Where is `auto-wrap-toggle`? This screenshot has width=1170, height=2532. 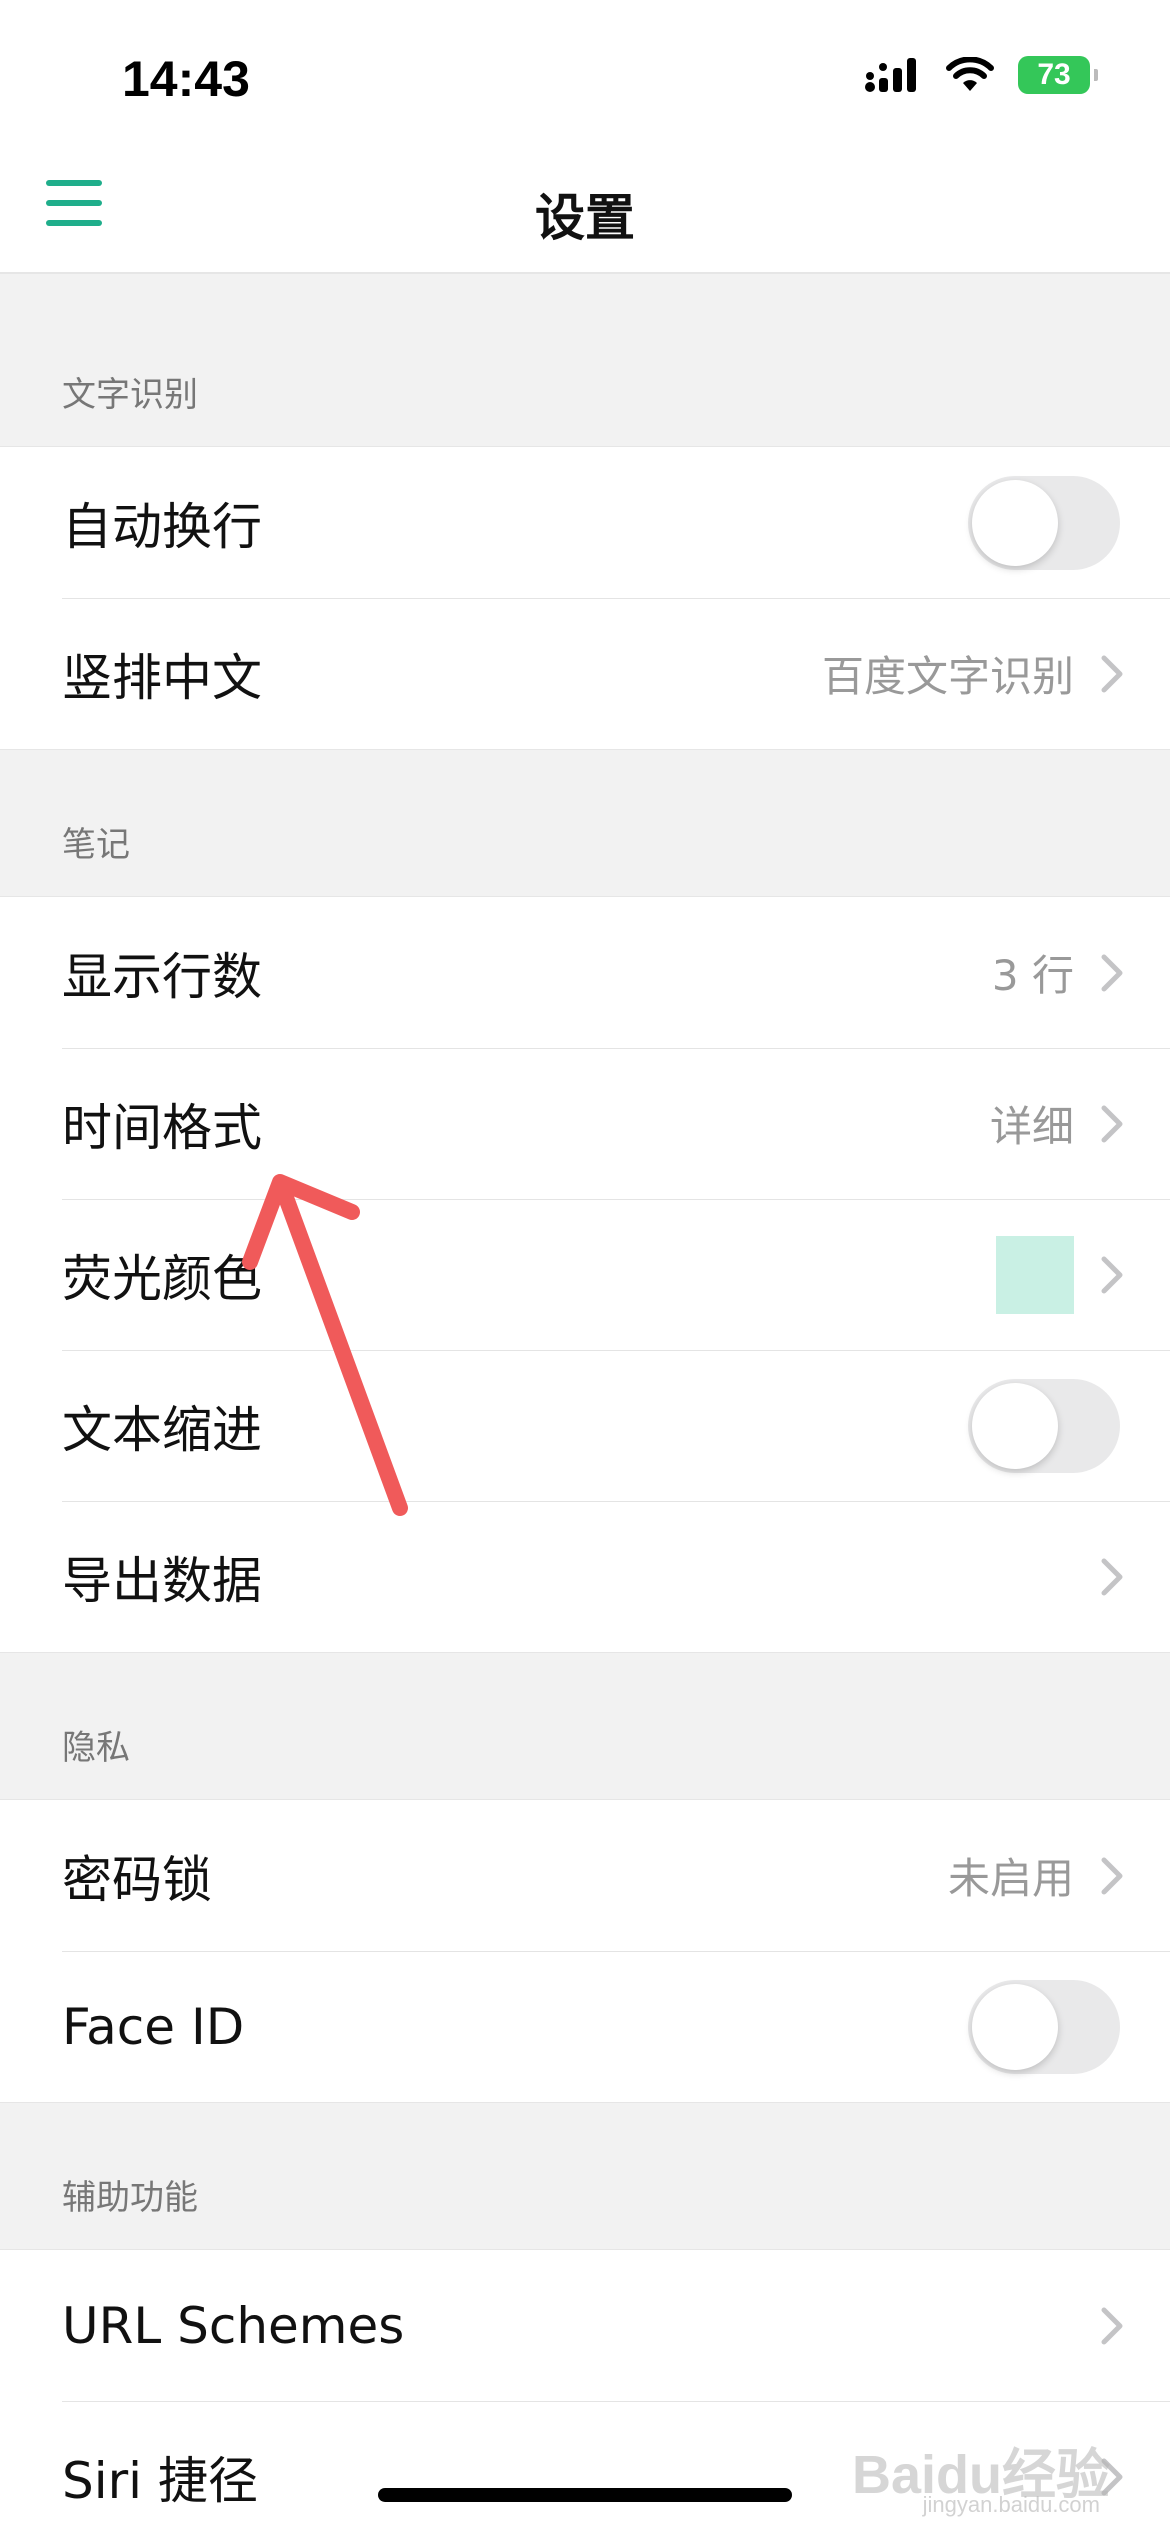
auto-wrap-toggle is located at coordinates (1044, 522).